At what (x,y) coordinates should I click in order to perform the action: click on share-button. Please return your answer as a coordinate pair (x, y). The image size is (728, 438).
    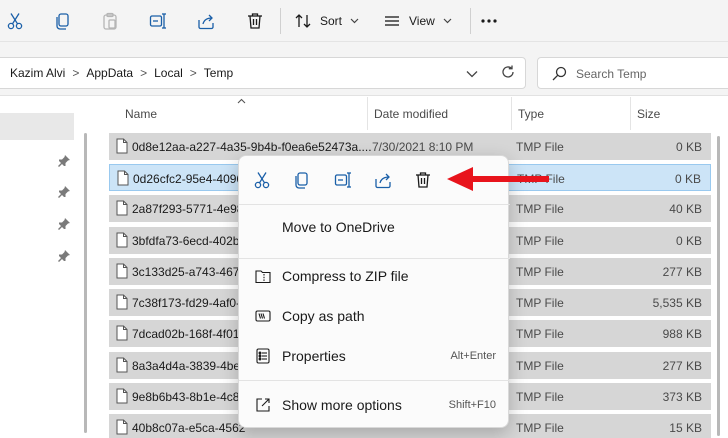
    Looking at the image, I should click on (206, 21).